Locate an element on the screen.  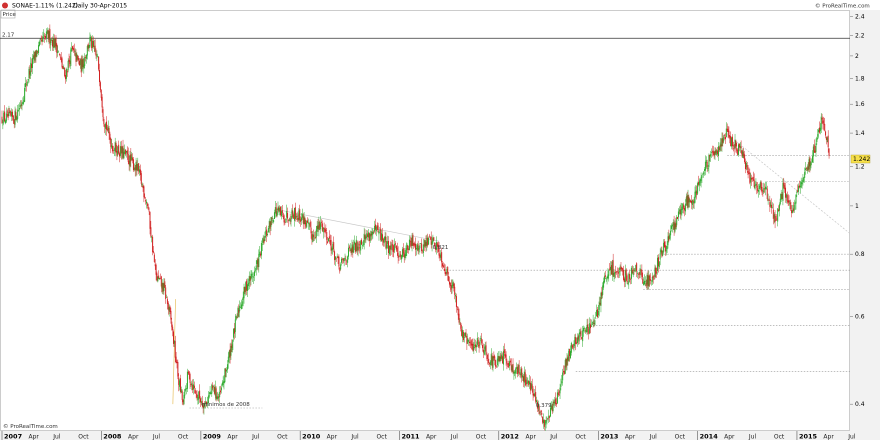
price-tab: Price is located at coordinates (8, 14).